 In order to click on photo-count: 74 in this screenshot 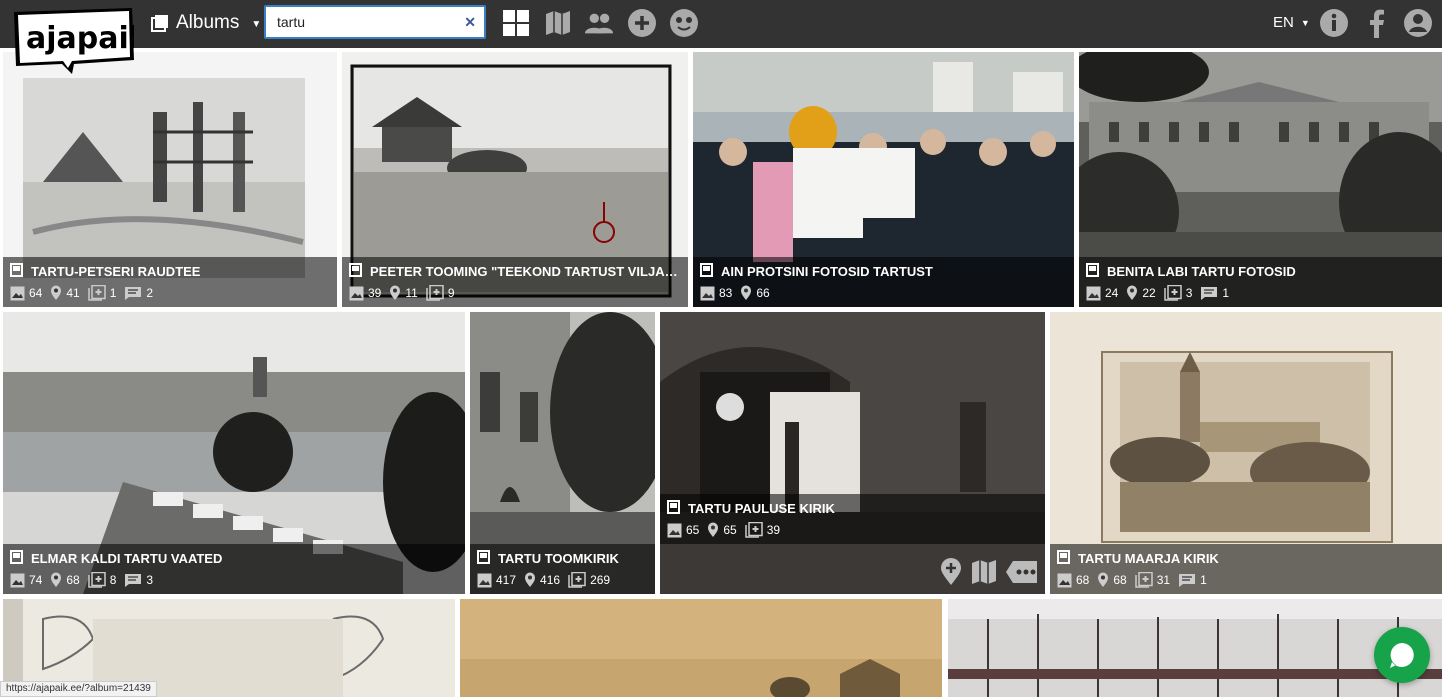, I will do `click(26, 580)`.